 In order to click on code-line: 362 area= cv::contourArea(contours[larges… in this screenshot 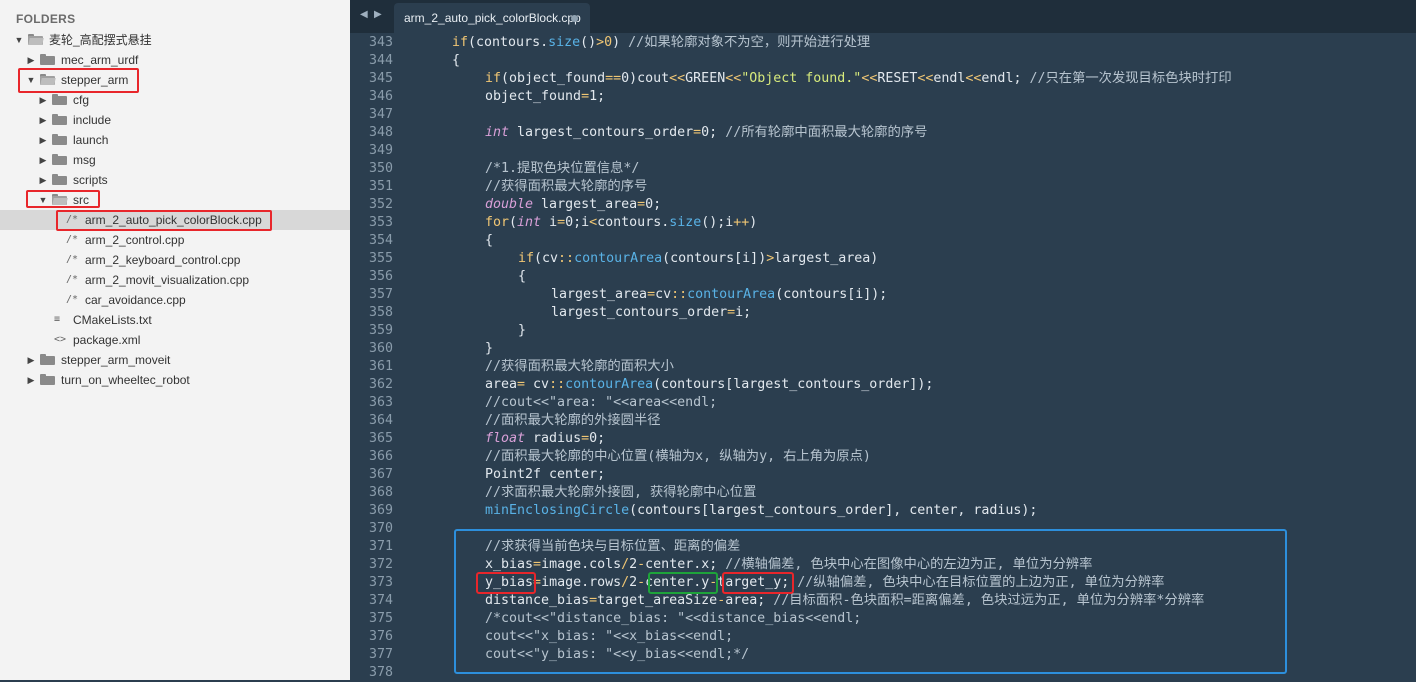, I will do `click(883, 385)`.